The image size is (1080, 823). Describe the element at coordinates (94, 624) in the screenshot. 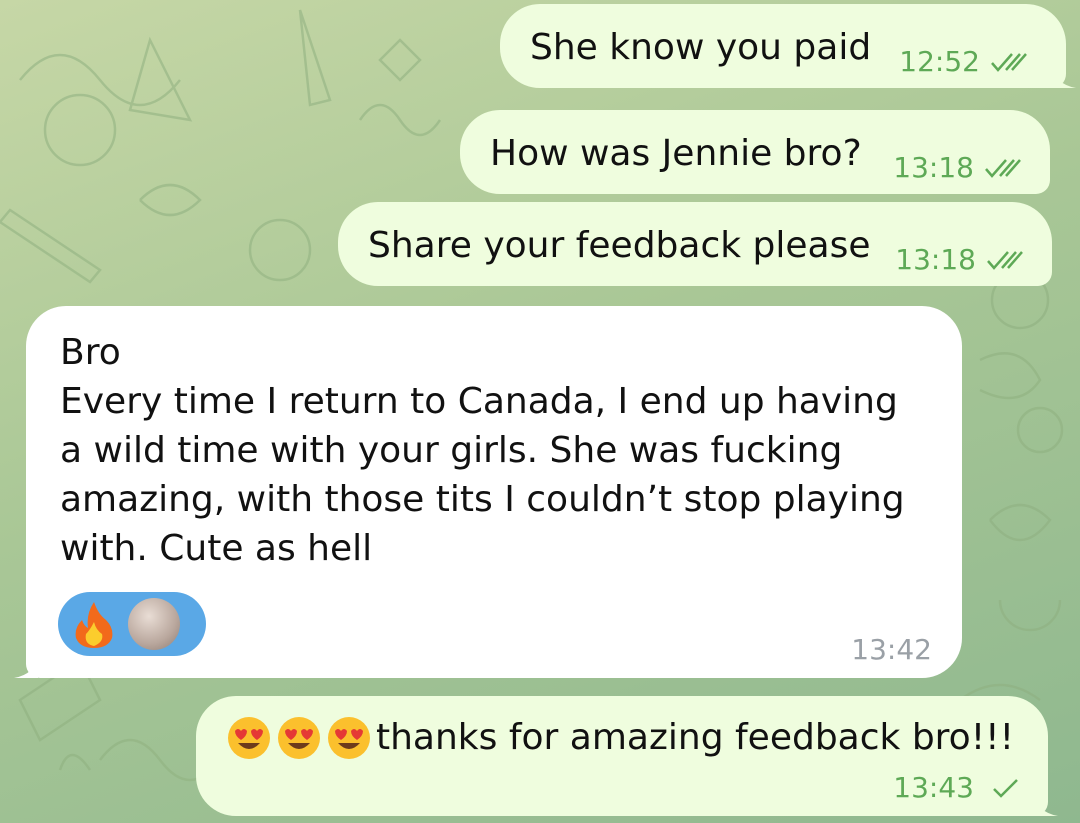

I see `fire-emoji` at that location.